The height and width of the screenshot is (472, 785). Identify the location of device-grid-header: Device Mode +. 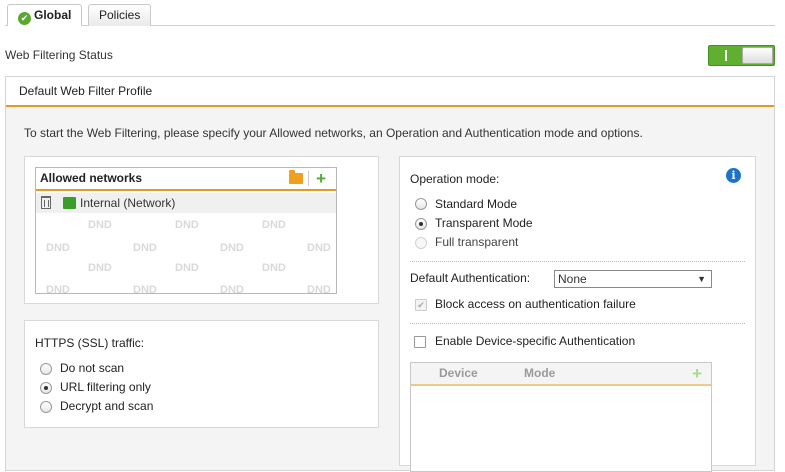
(561, 374).